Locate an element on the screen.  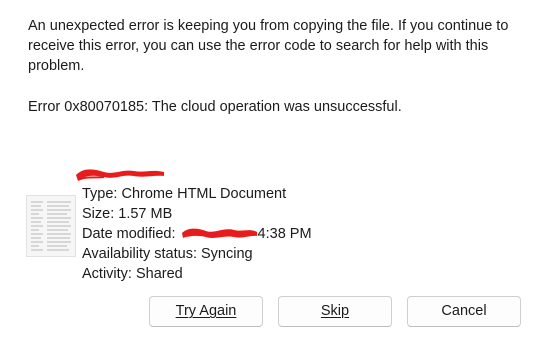
skip-label: Skip is located at coordinates (335, 311).